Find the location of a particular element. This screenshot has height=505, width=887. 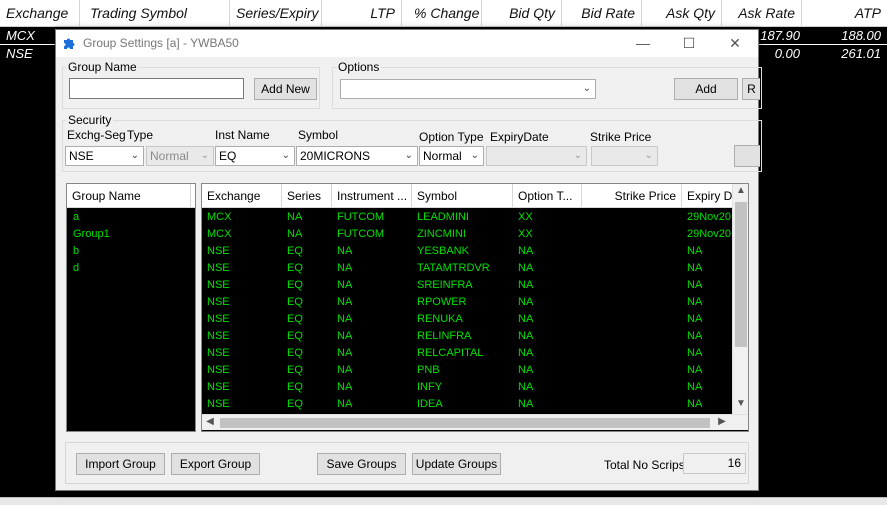

add-new-button: Add New is located at coordinates (285, 89).